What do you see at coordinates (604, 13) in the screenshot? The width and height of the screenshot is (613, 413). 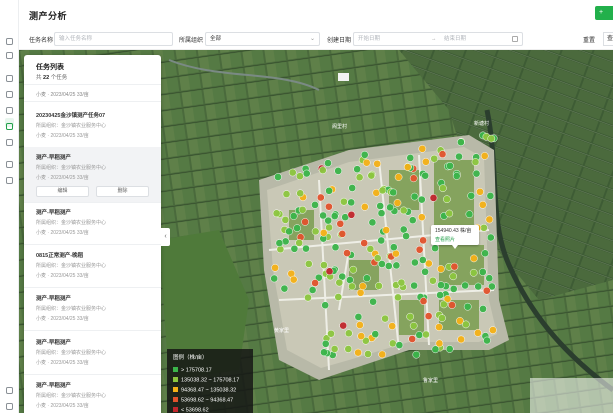 I see `new-task-button: +` at bounding box center [604, 13].